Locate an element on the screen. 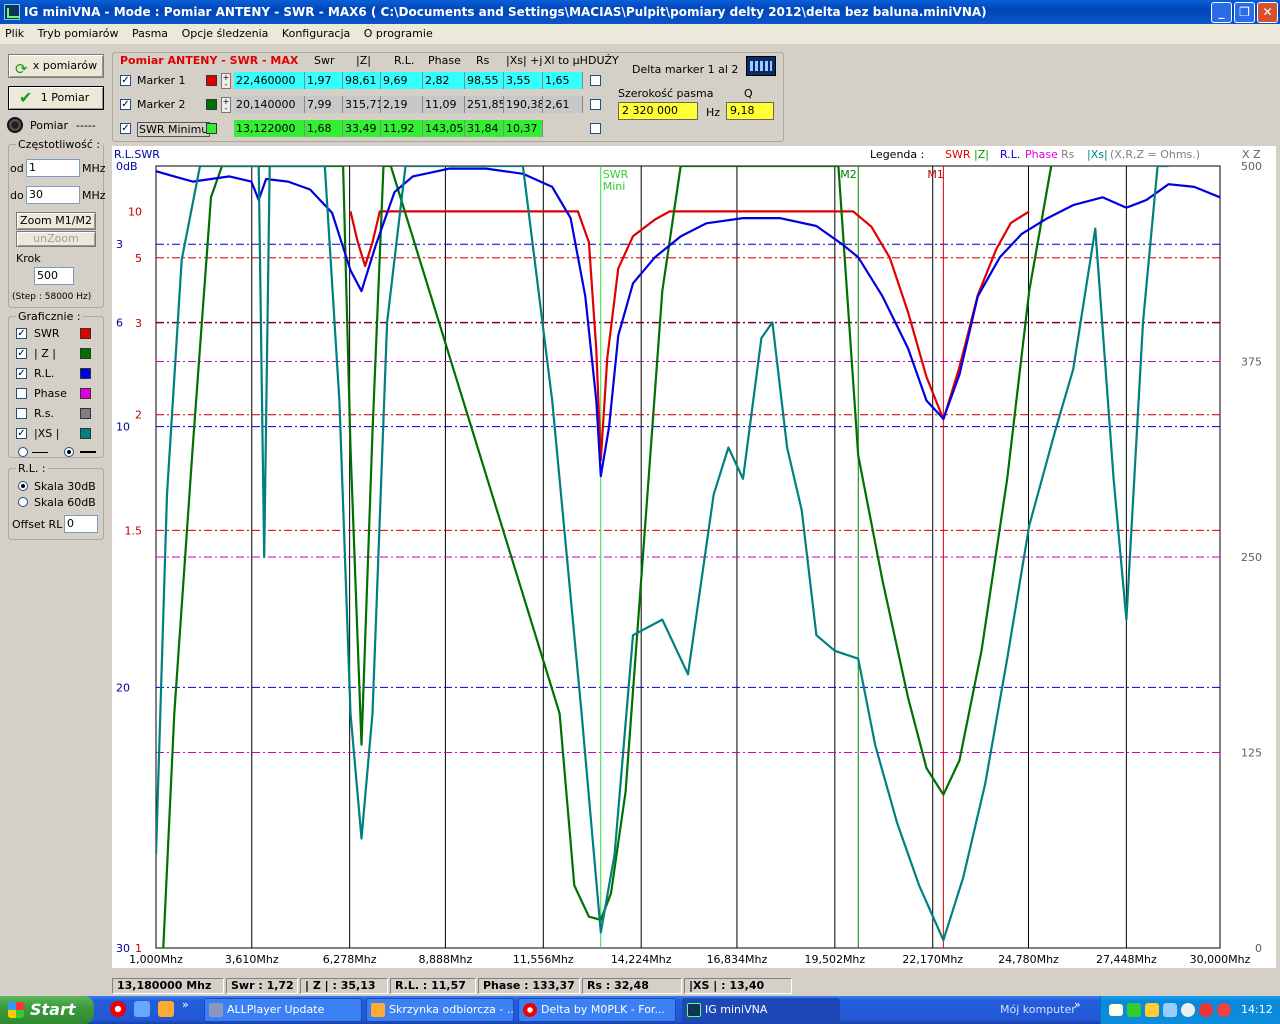  marker-row-3-value: 143,05 is located at coordinates (444, 128).